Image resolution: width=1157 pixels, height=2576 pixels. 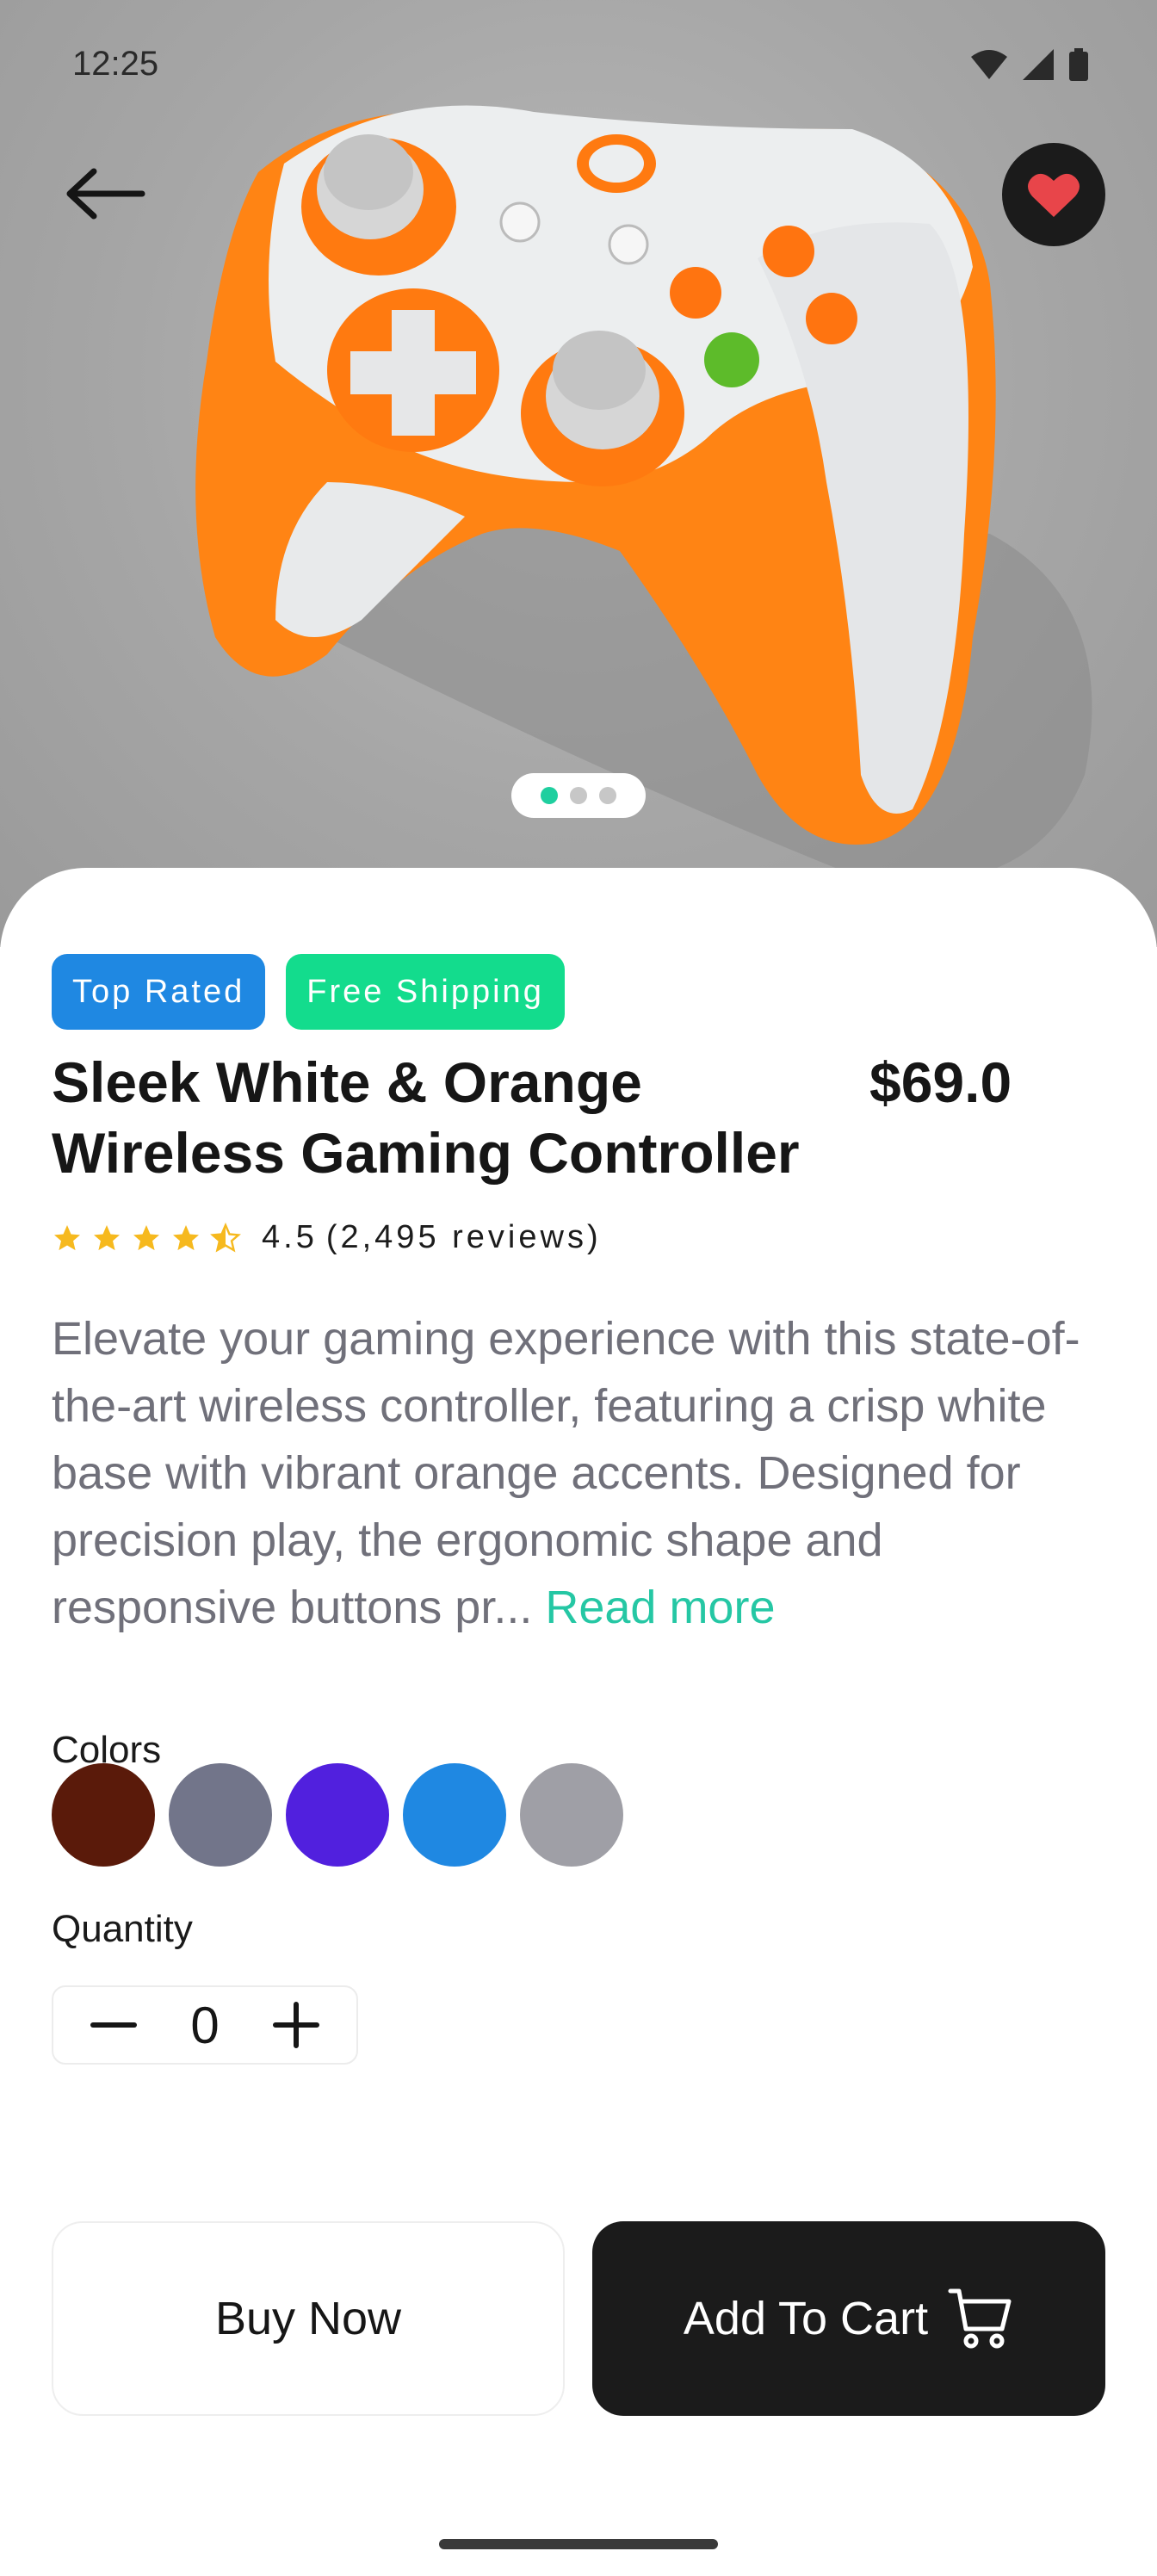 What do you see at coordinates (115, 64) in the screenshot?
I see `status-time: 12:25` at bounding box center [115, 64].